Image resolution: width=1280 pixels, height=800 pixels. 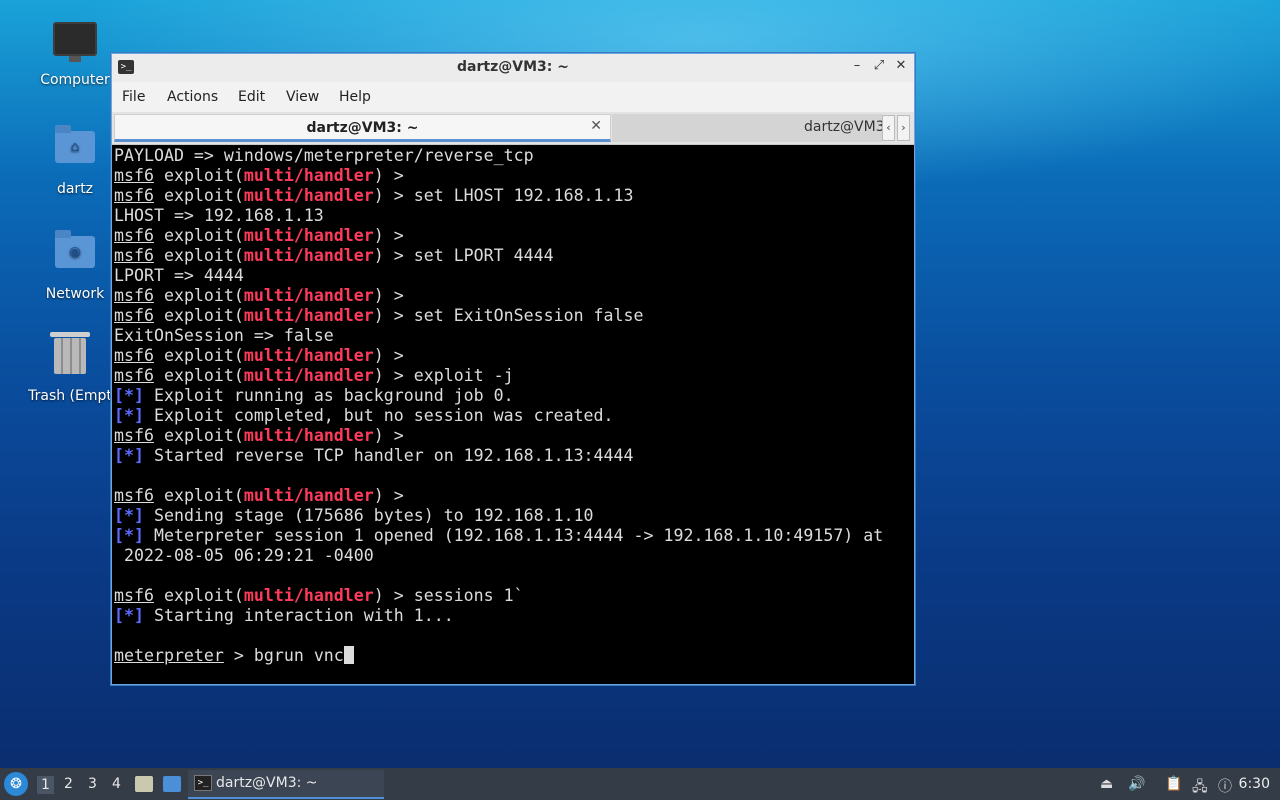 I want to click on desktop-icon-dartz: ⌂ dartz, so click(x=75, y=160).